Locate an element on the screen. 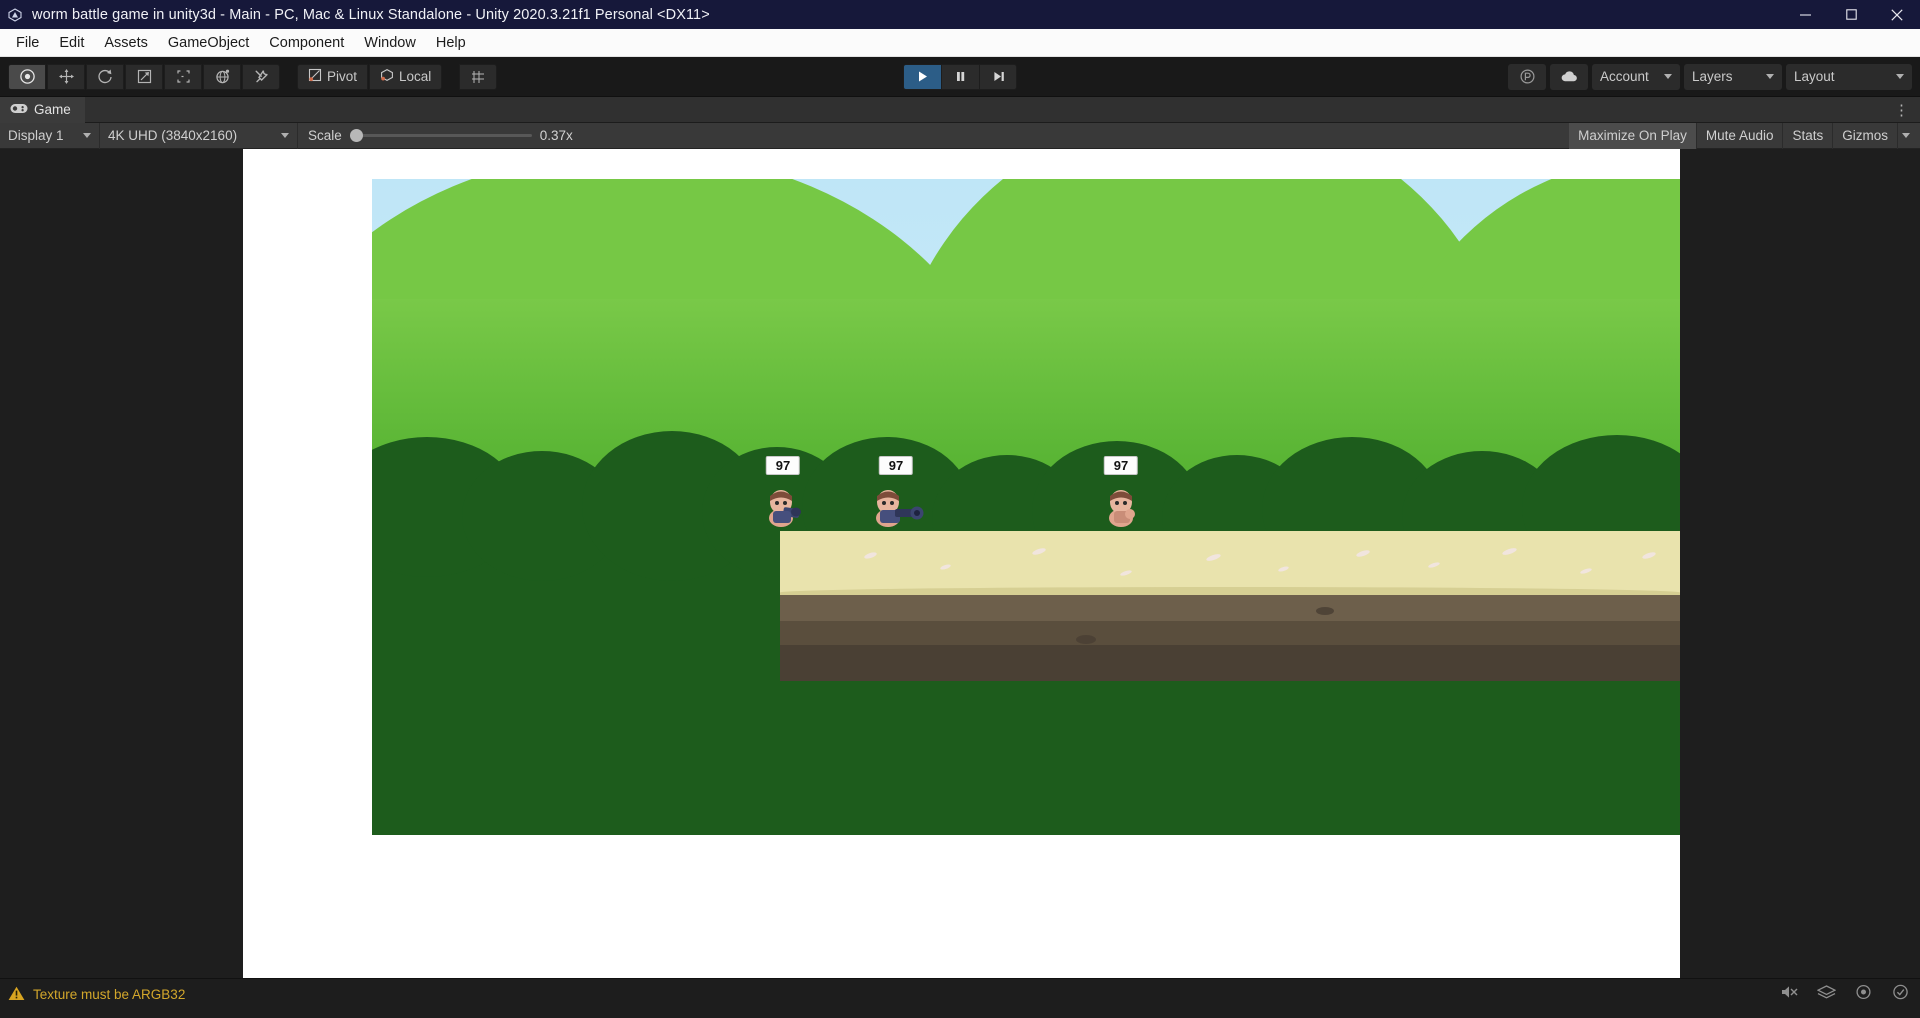 The image size is (1920, 1018). window-controls is located at coordinates (1851, 14).